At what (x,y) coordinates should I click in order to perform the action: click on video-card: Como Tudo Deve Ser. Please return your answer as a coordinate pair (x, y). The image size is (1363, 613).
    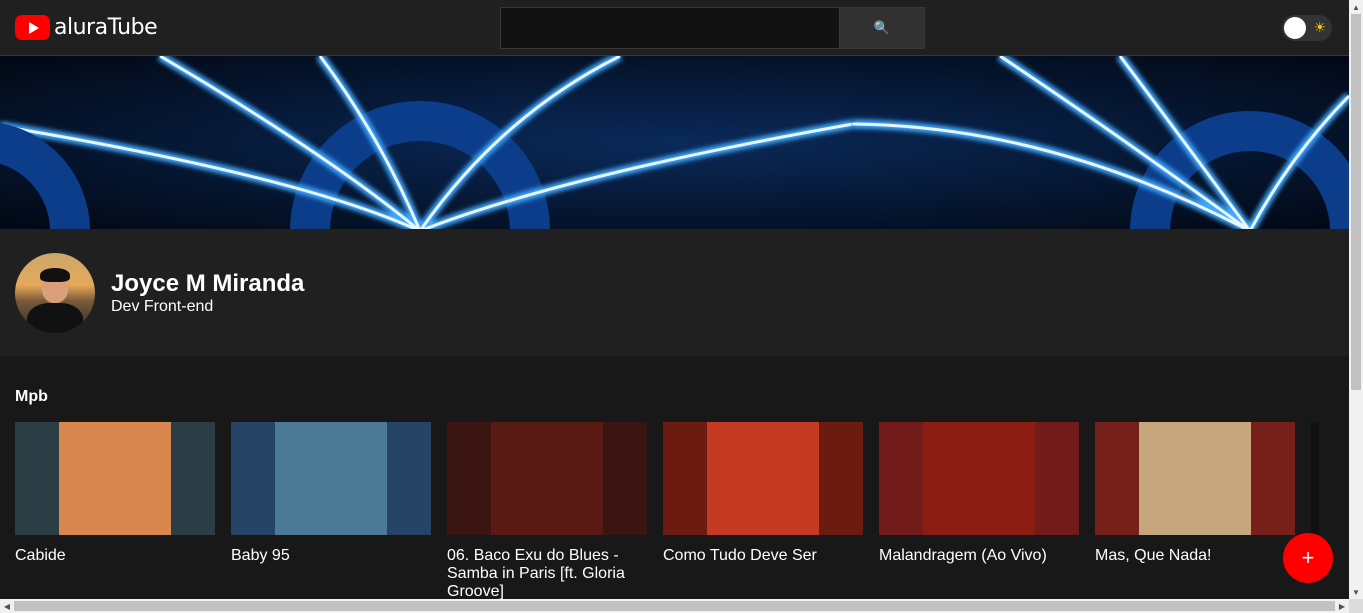
    Looking at the image, I should click on (763, 510).